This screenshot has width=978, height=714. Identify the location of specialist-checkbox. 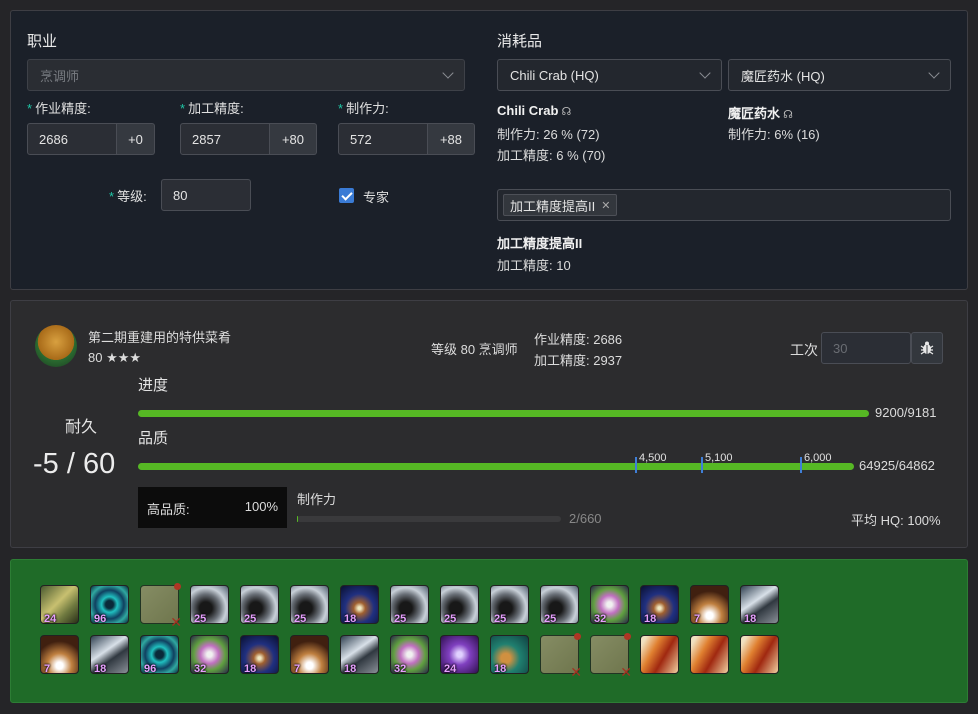
(346, 195).